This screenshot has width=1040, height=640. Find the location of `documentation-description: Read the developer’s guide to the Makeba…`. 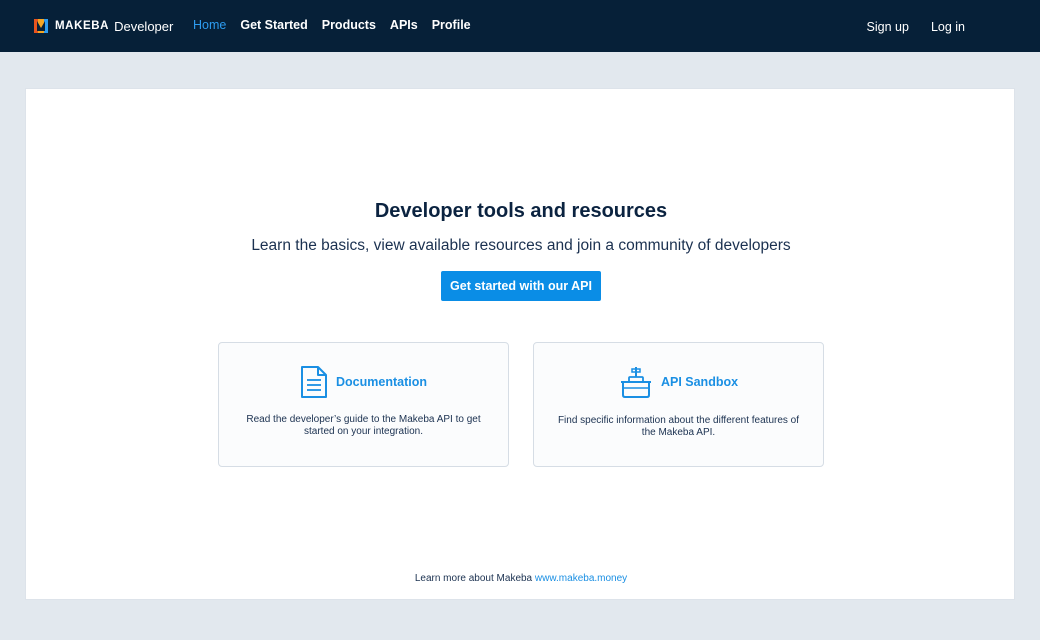

documentation-description: Read the developer’s guide to the Makeba… is located at coordinates (363, 425).